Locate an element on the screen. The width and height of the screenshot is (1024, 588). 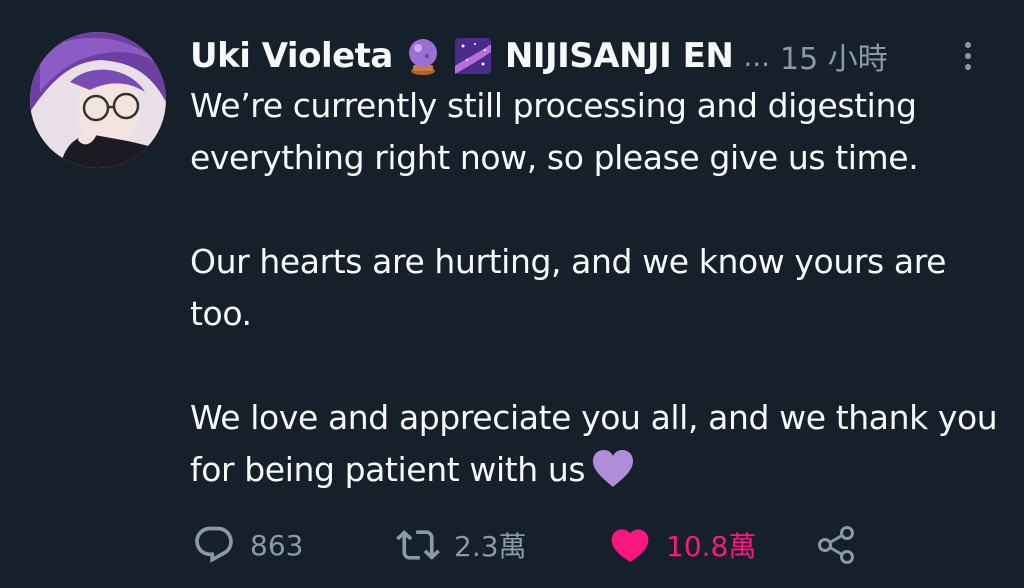
tweet-actions: 863 2.3萬 10.8萬 is located at coordinates (540, 545).